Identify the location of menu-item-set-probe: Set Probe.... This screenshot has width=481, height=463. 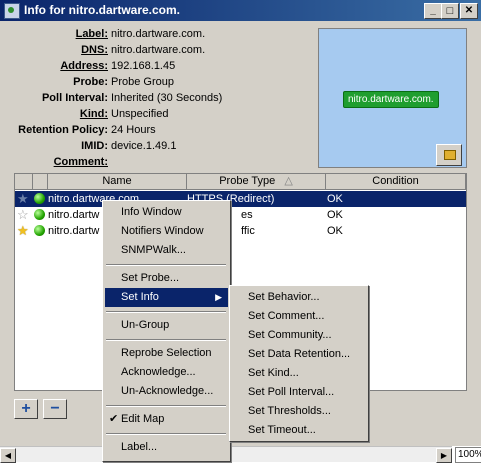
(166, 278).